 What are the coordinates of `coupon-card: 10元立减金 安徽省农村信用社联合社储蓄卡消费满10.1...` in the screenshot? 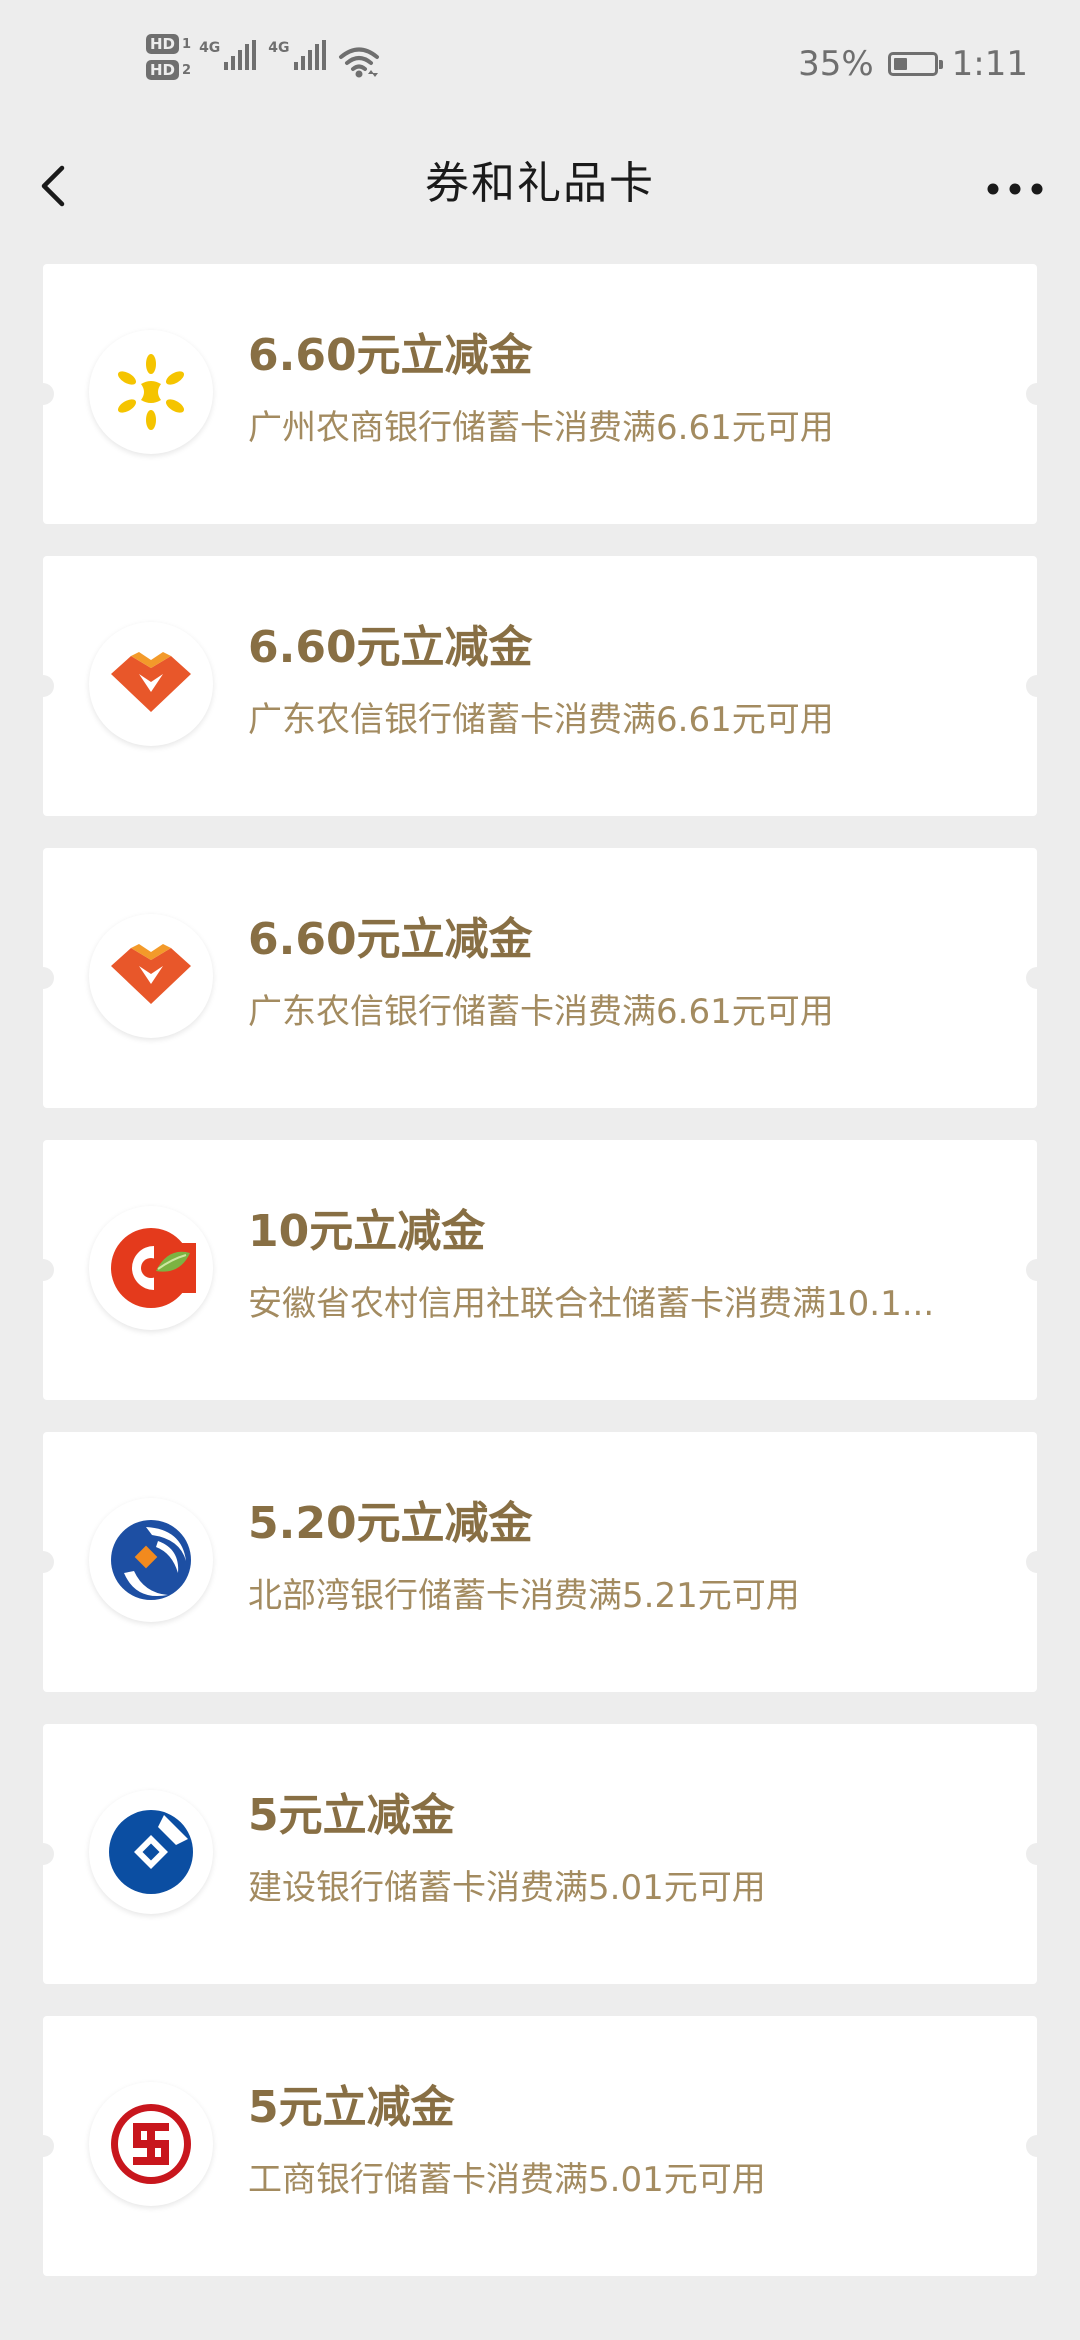 It's located at (540, 1270).